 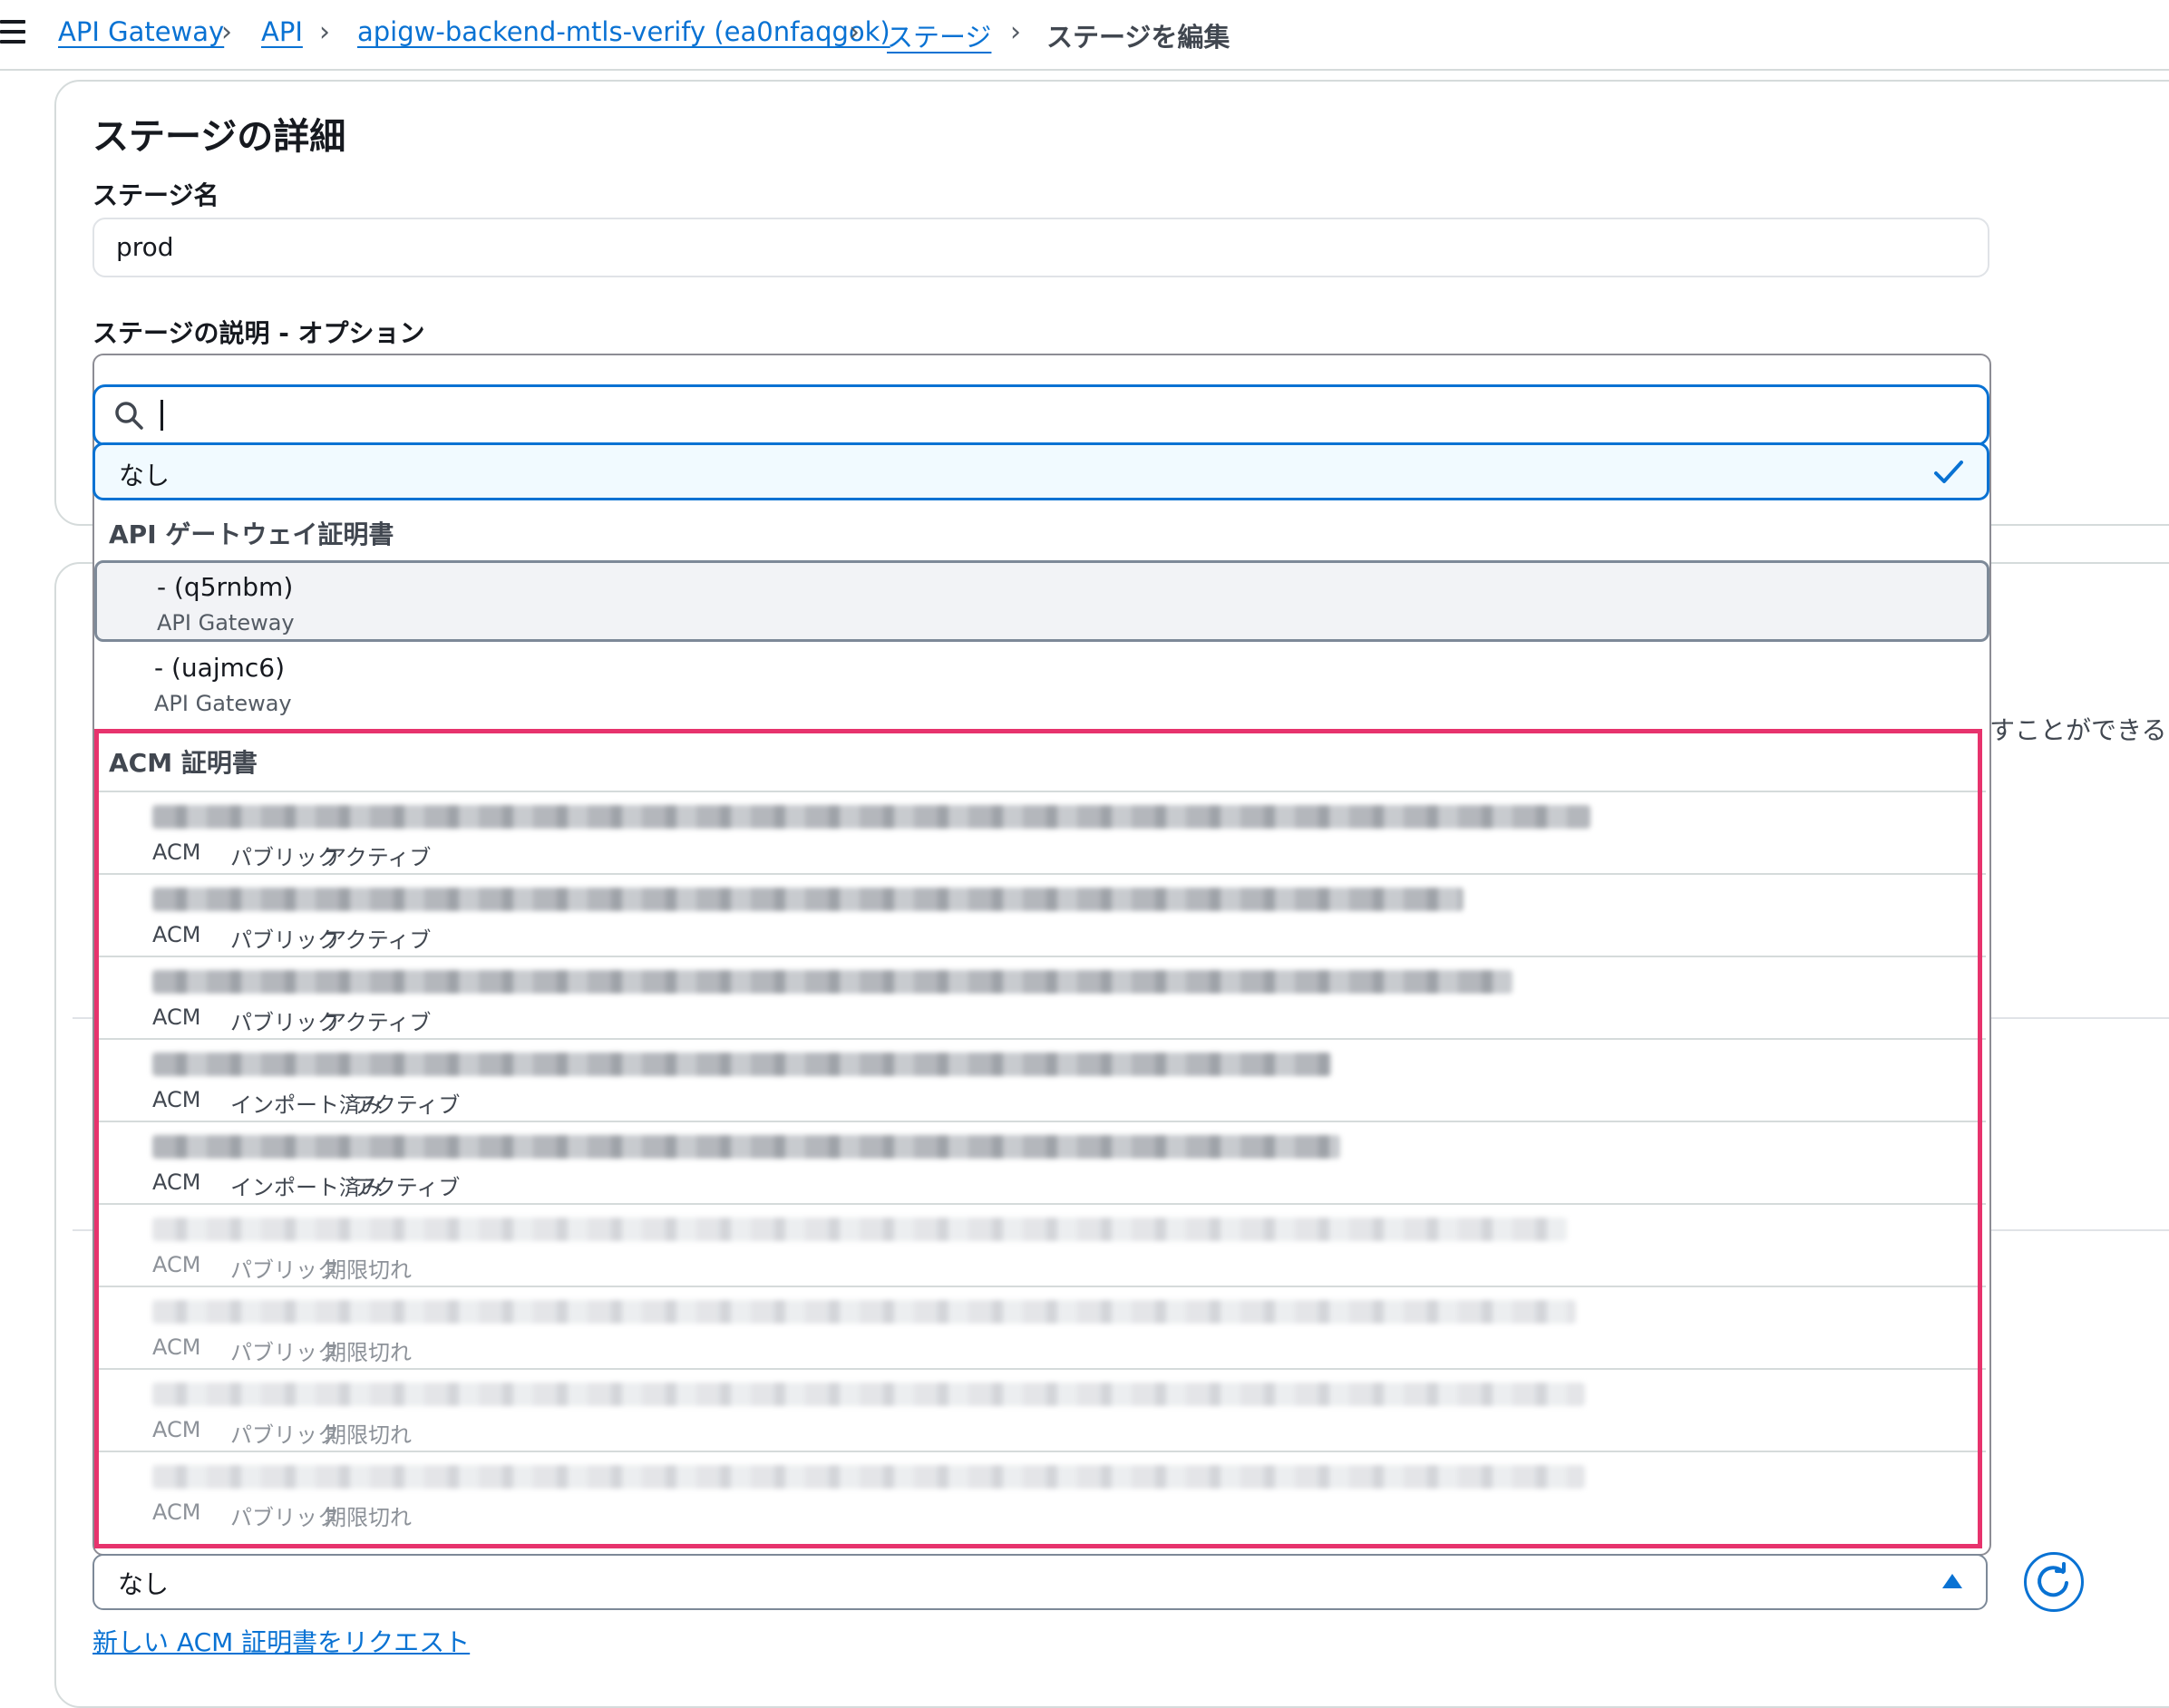 What do you see at coordinates (1138, 37) in the screenshot?
I see `breadcrumb-current: ステージを編集` at bounding box center [1138, 37].